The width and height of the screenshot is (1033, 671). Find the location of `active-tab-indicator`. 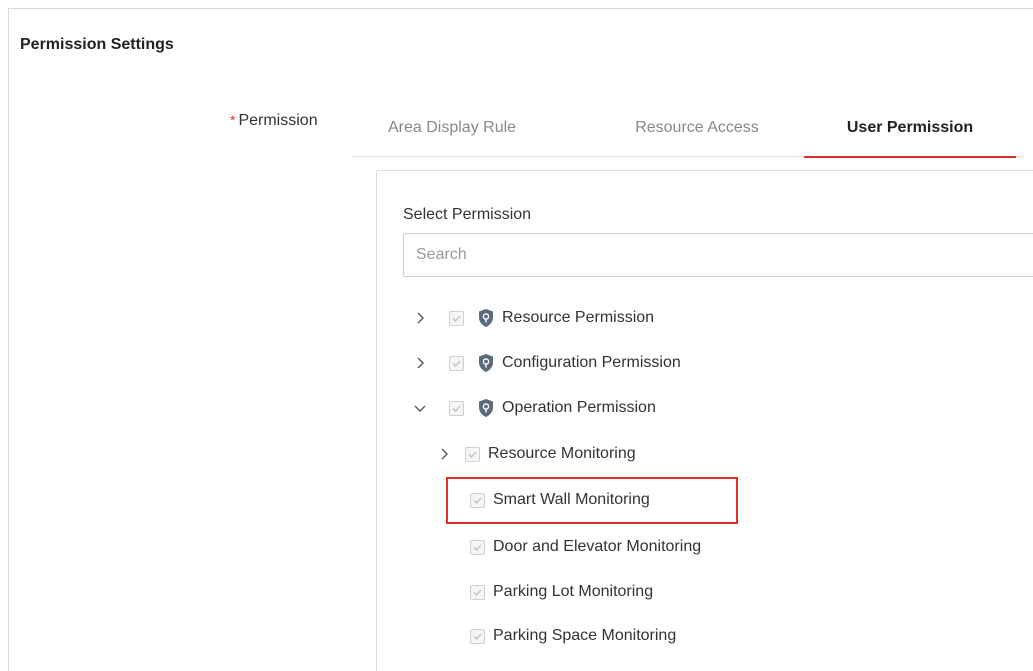

active-tab-indicator is located at coordinates (910, 157).